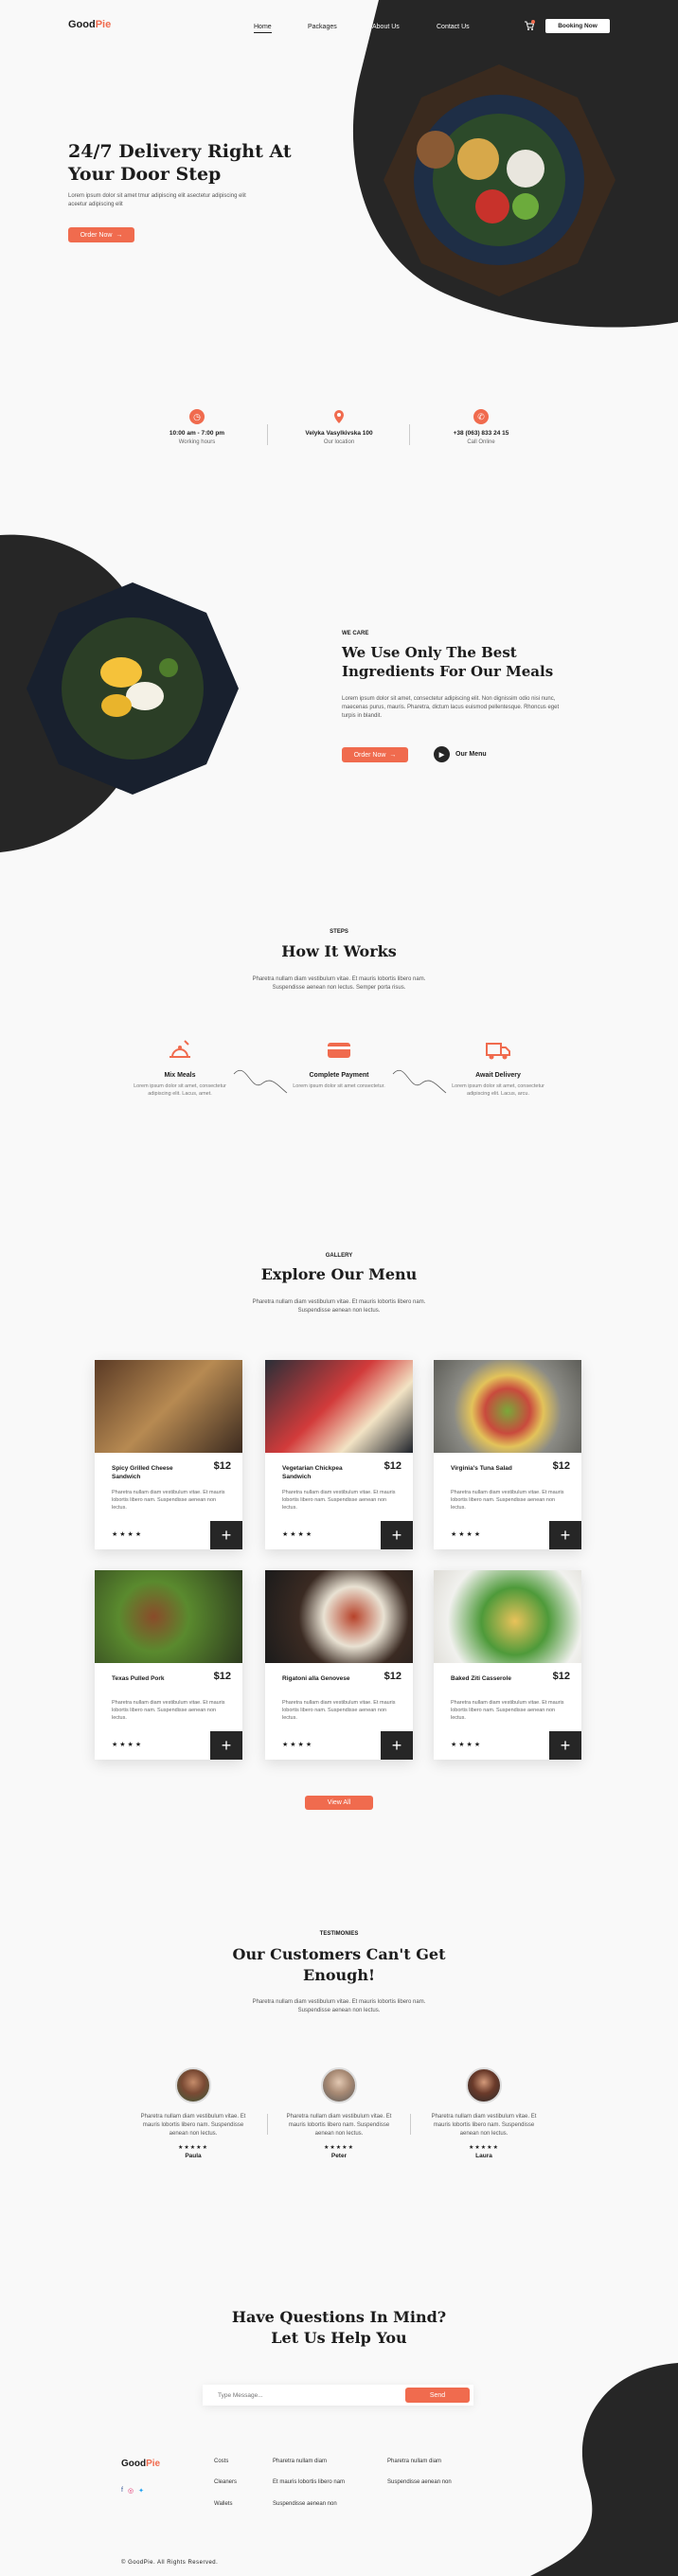 This screenshot has height=2576, width=678. I want to click on social-links: f ◎ ✦, so click(132, 2491).